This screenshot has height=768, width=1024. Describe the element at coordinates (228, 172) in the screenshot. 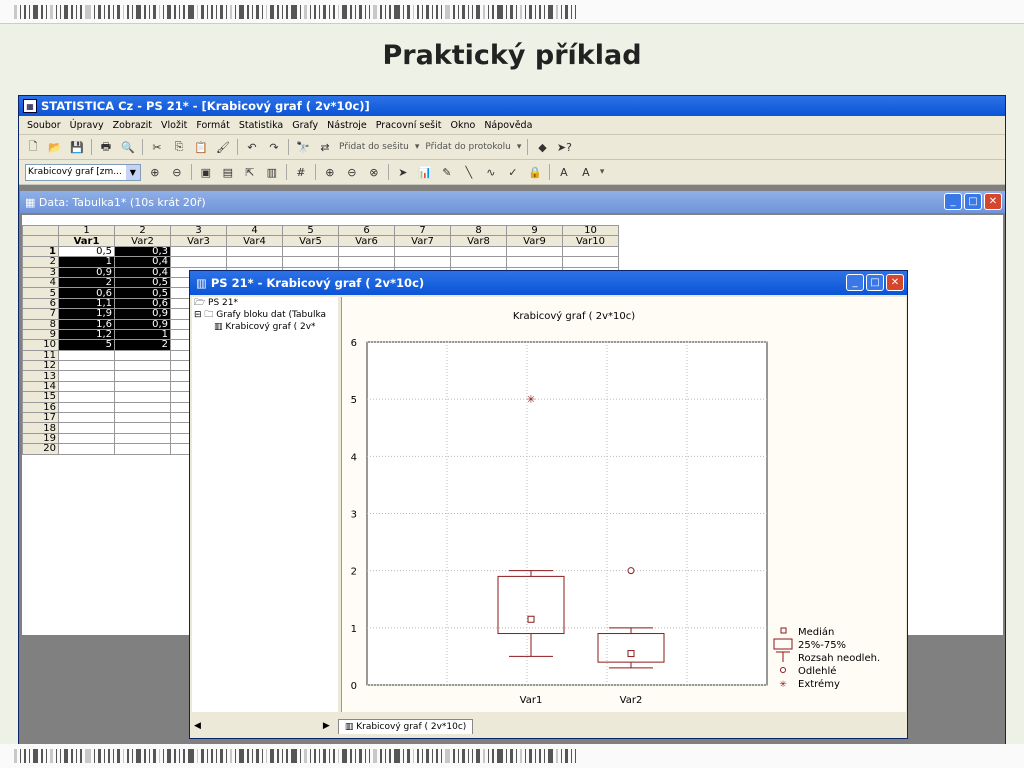

I see `graph-data-icon: ▤` at that location.